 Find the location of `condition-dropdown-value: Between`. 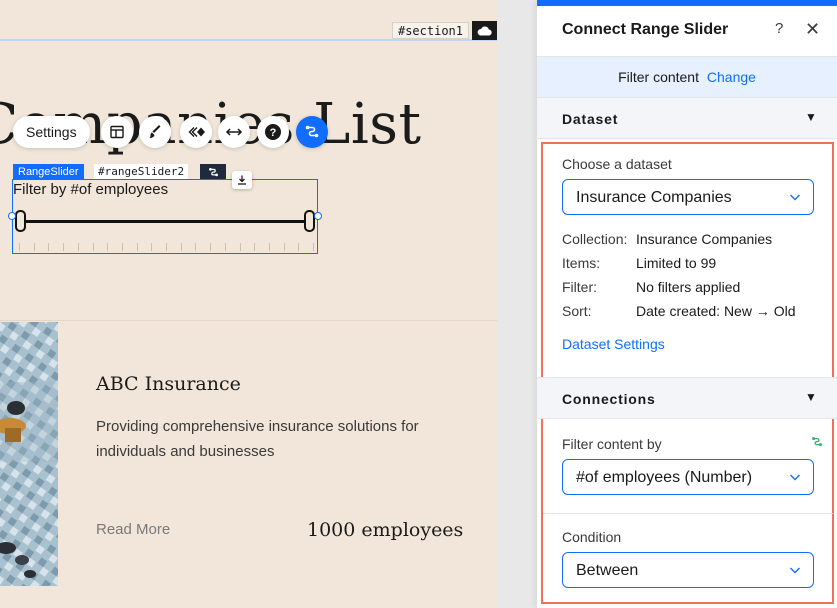

condition-dropdown-value: Between is located at coordinates (607, 570).